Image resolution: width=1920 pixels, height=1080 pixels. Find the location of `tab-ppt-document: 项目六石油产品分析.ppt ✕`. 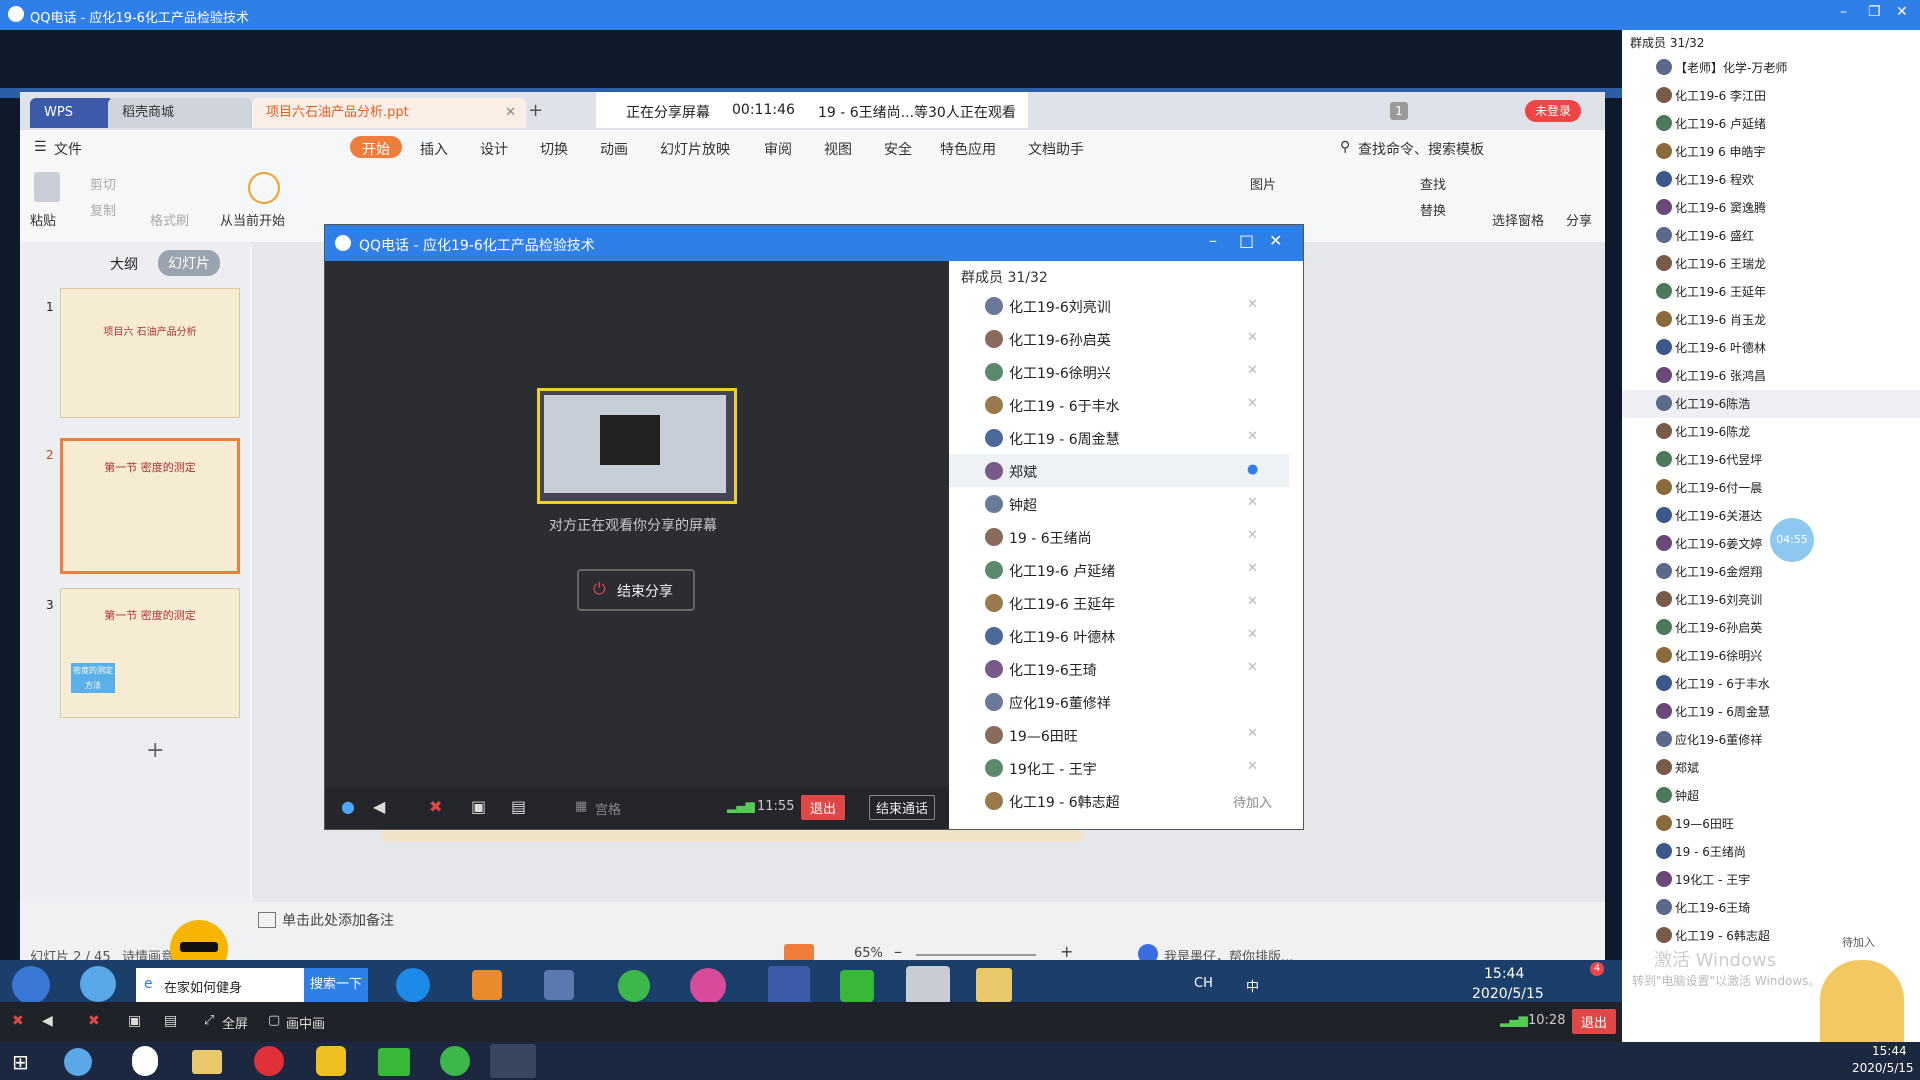

tab-ppt-document: 项目六石油产品分析.ppt ✕ is located at coordinates (389, 113).